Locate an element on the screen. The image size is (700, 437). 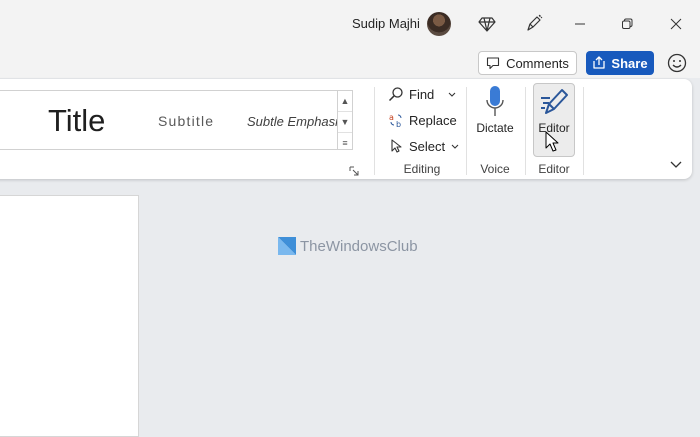
style-title: Title is located at coordinates (77, 120).